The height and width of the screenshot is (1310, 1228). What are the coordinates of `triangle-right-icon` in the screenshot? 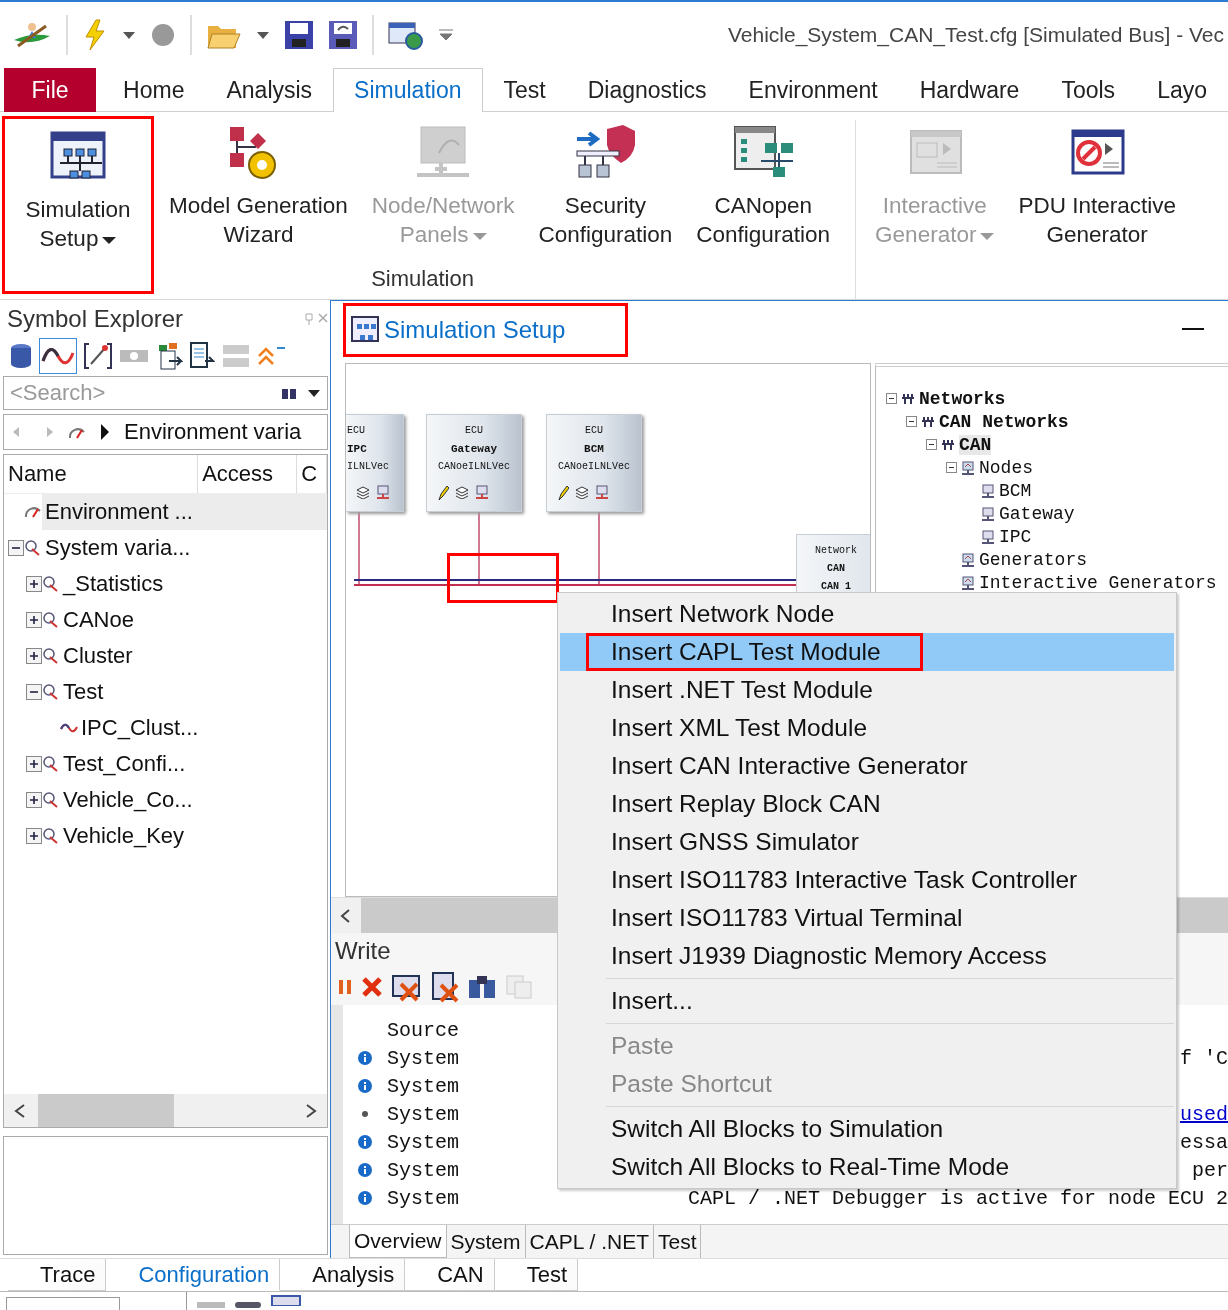 It's located at (105, 432).